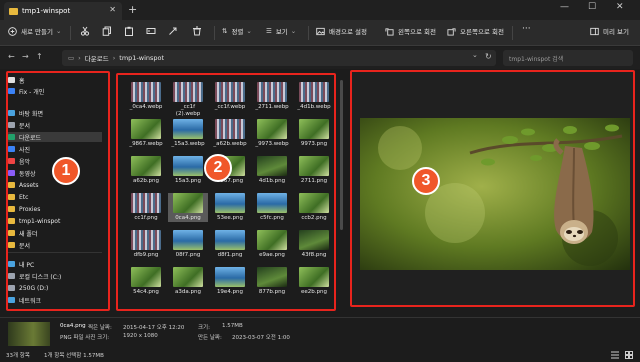 The height and width of the screenshot is (362, 640). What do you see at coordinates (389, 31) in the screenshot?
I see `rotate-left-icon` at bounding box center [389, 31].